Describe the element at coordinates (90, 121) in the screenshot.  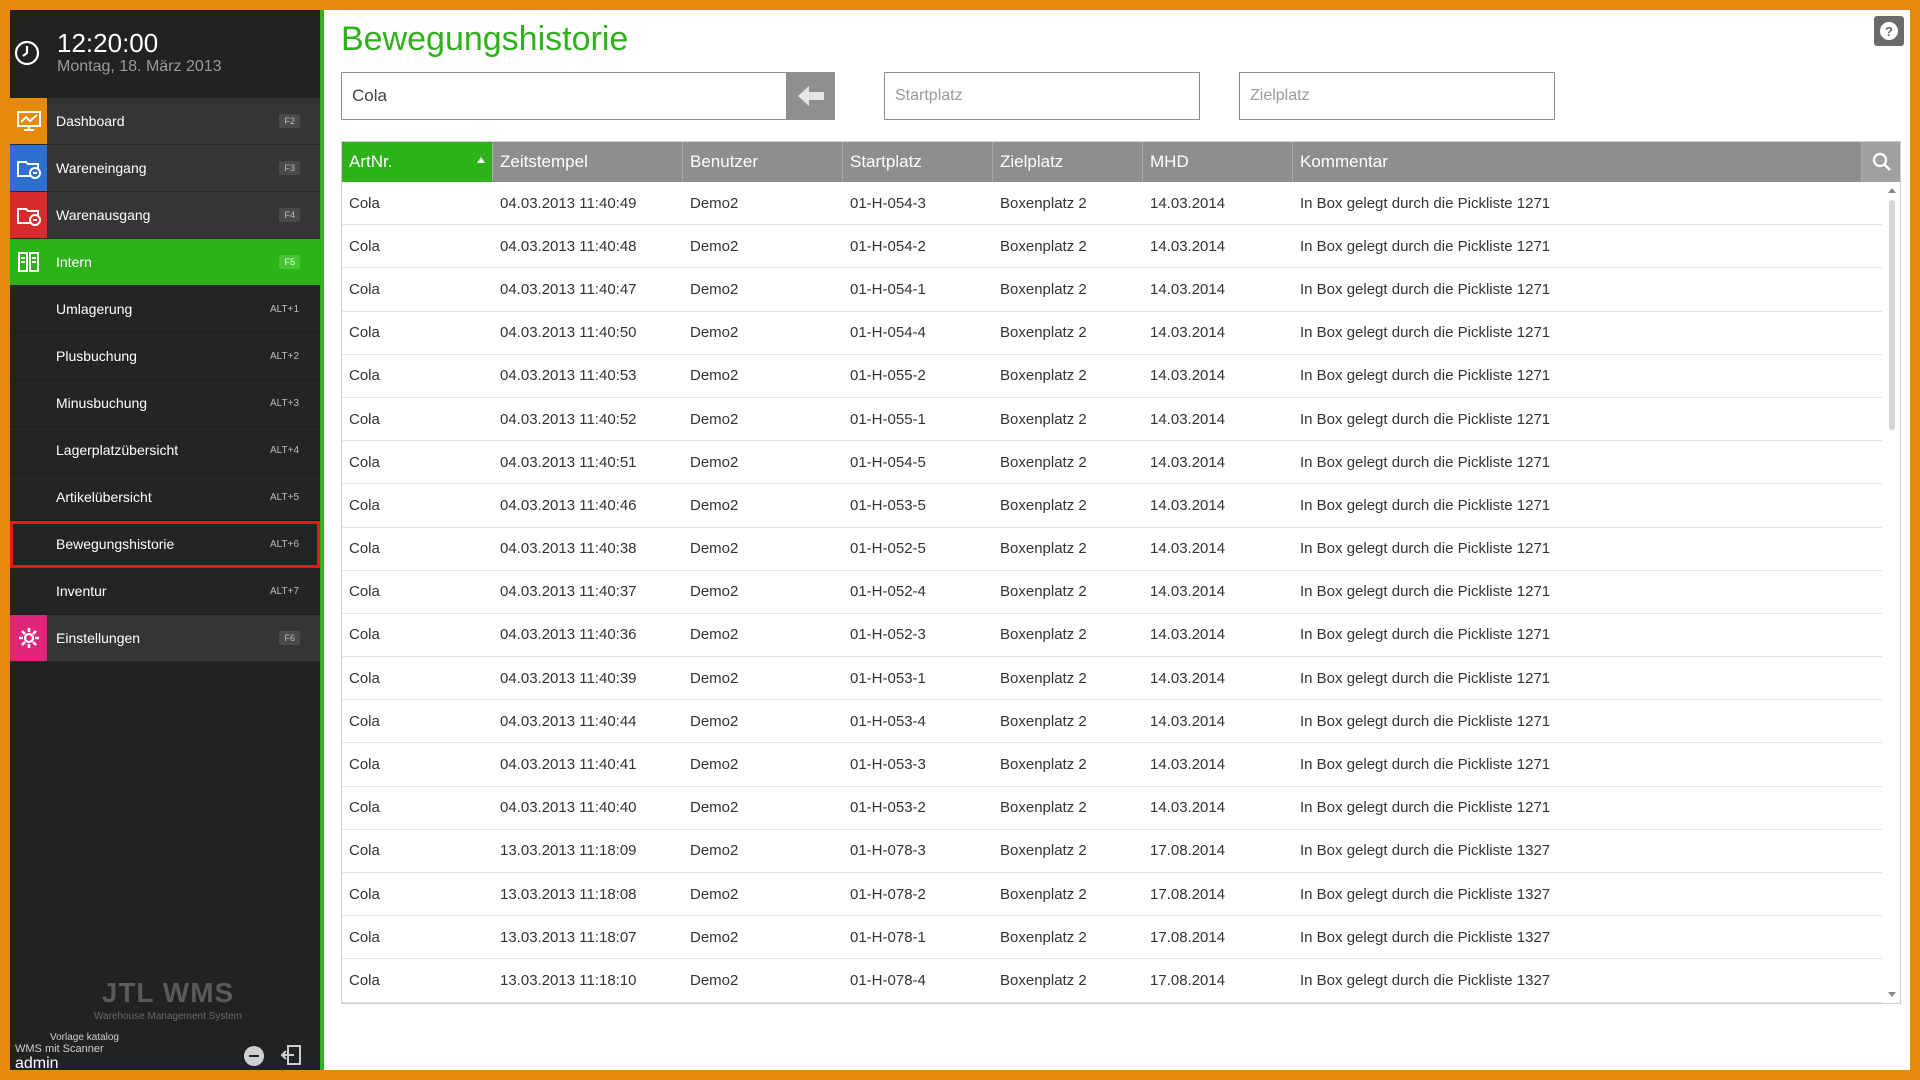
I see `sidebar-item-label: Dashboard` at that location.